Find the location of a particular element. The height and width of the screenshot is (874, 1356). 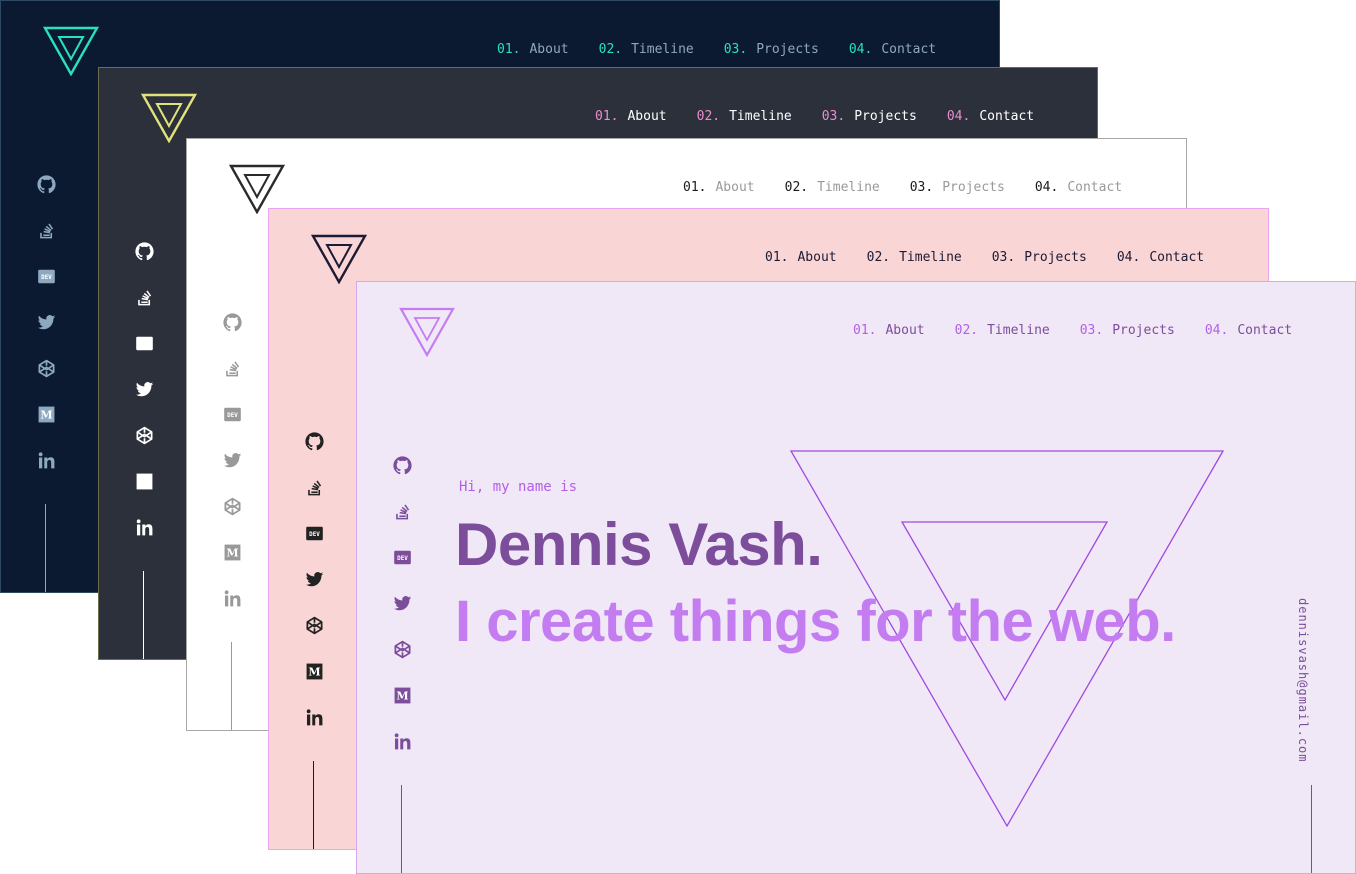

hero-greeting: Hi, my name is is located at coordinates (518, 487).